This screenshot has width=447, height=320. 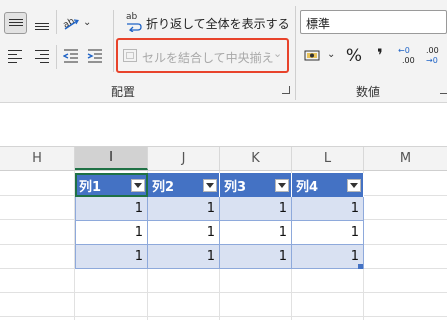 I want to click on middle-align-button, so click(x=15, y=23).